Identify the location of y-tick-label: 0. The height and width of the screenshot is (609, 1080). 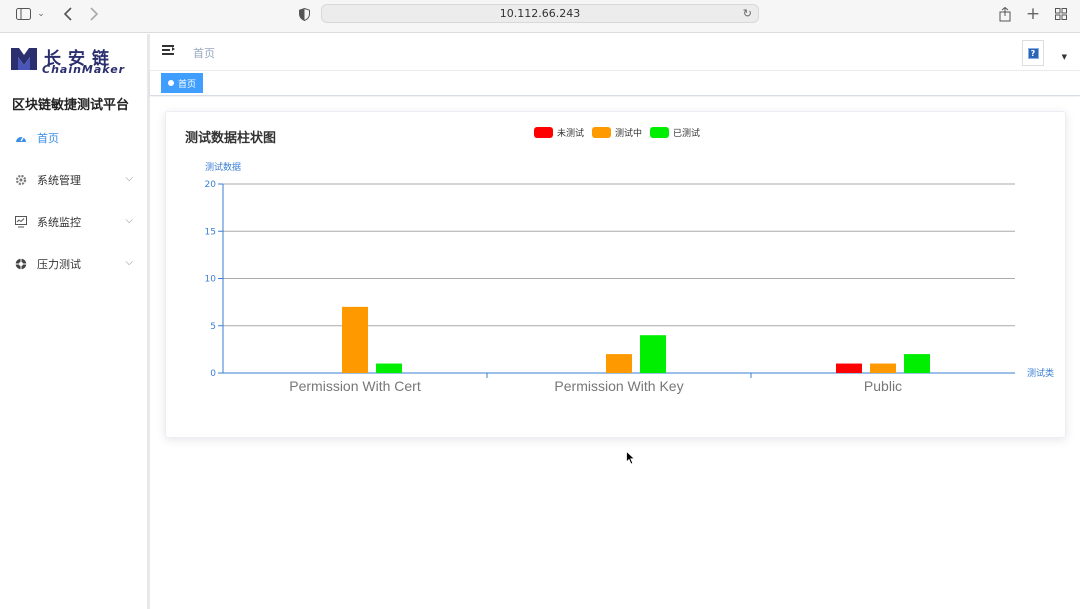
(213, 374).